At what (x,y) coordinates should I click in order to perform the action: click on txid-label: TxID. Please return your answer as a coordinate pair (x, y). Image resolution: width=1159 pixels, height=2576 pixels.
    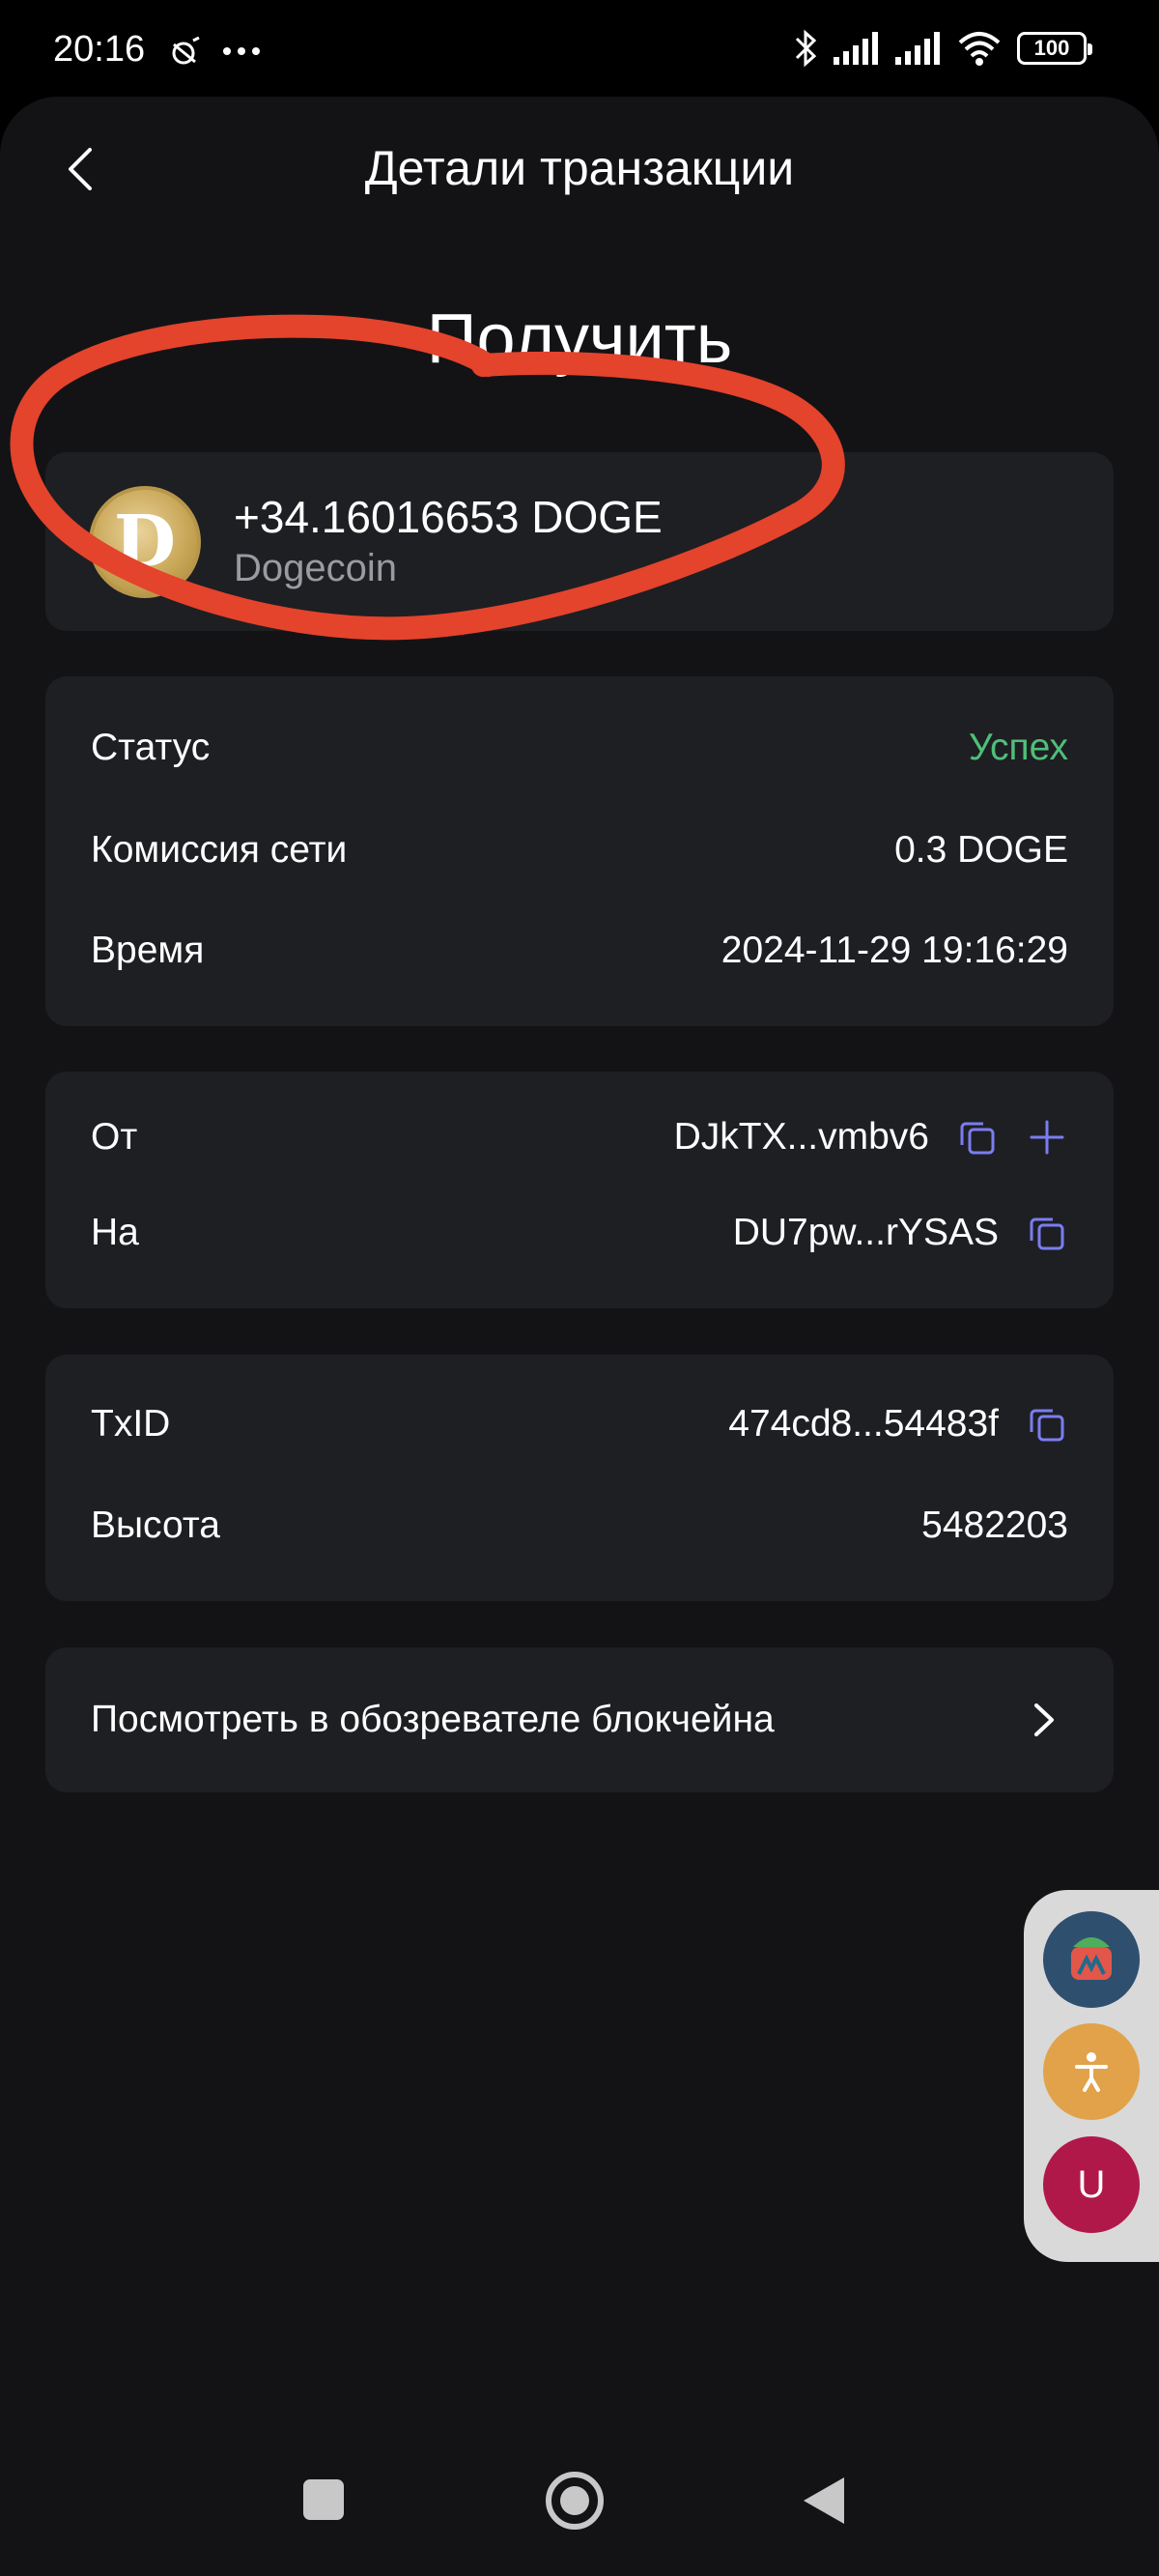
    Looking at the image, I should click on (131, 1424).